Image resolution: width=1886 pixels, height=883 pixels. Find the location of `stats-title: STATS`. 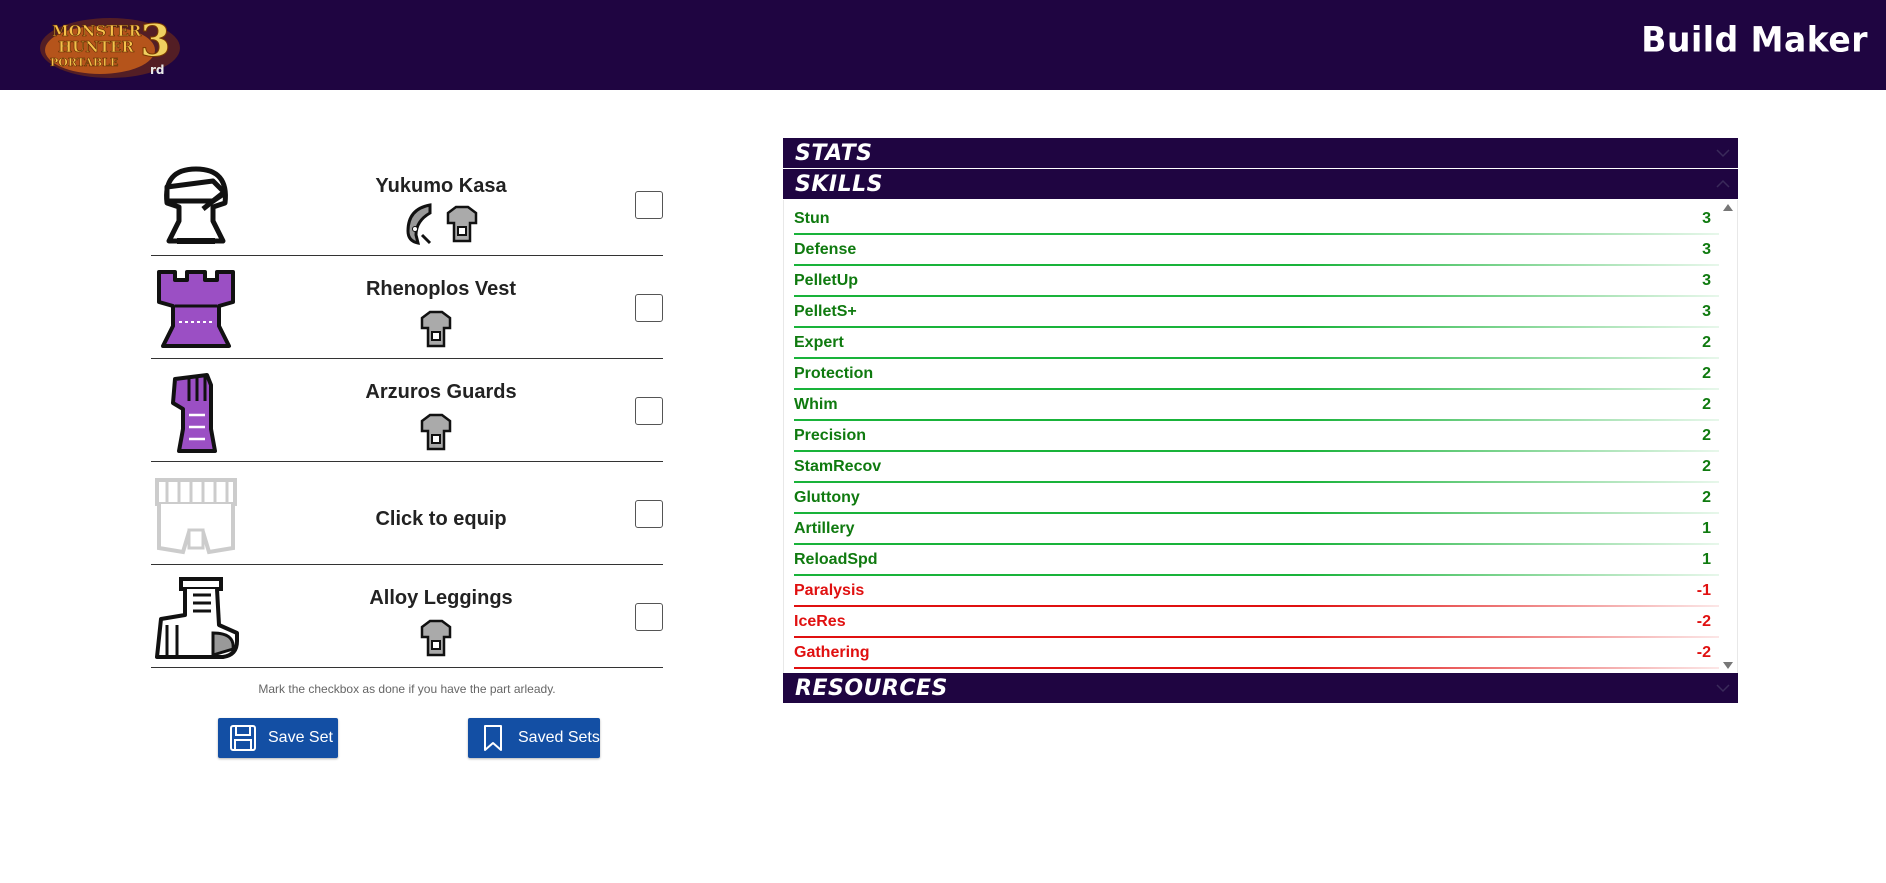

stats-title: STATS is located at coordinates (834, 153).